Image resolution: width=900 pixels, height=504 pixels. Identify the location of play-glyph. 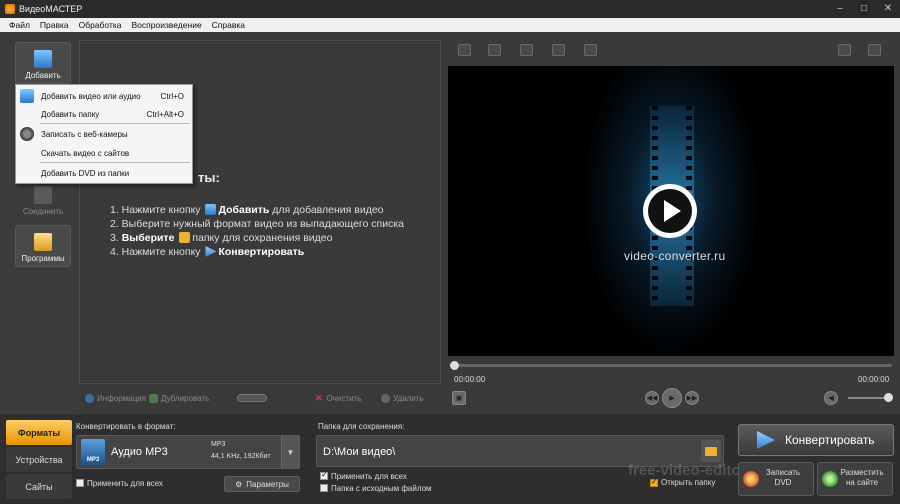
(670, 211).